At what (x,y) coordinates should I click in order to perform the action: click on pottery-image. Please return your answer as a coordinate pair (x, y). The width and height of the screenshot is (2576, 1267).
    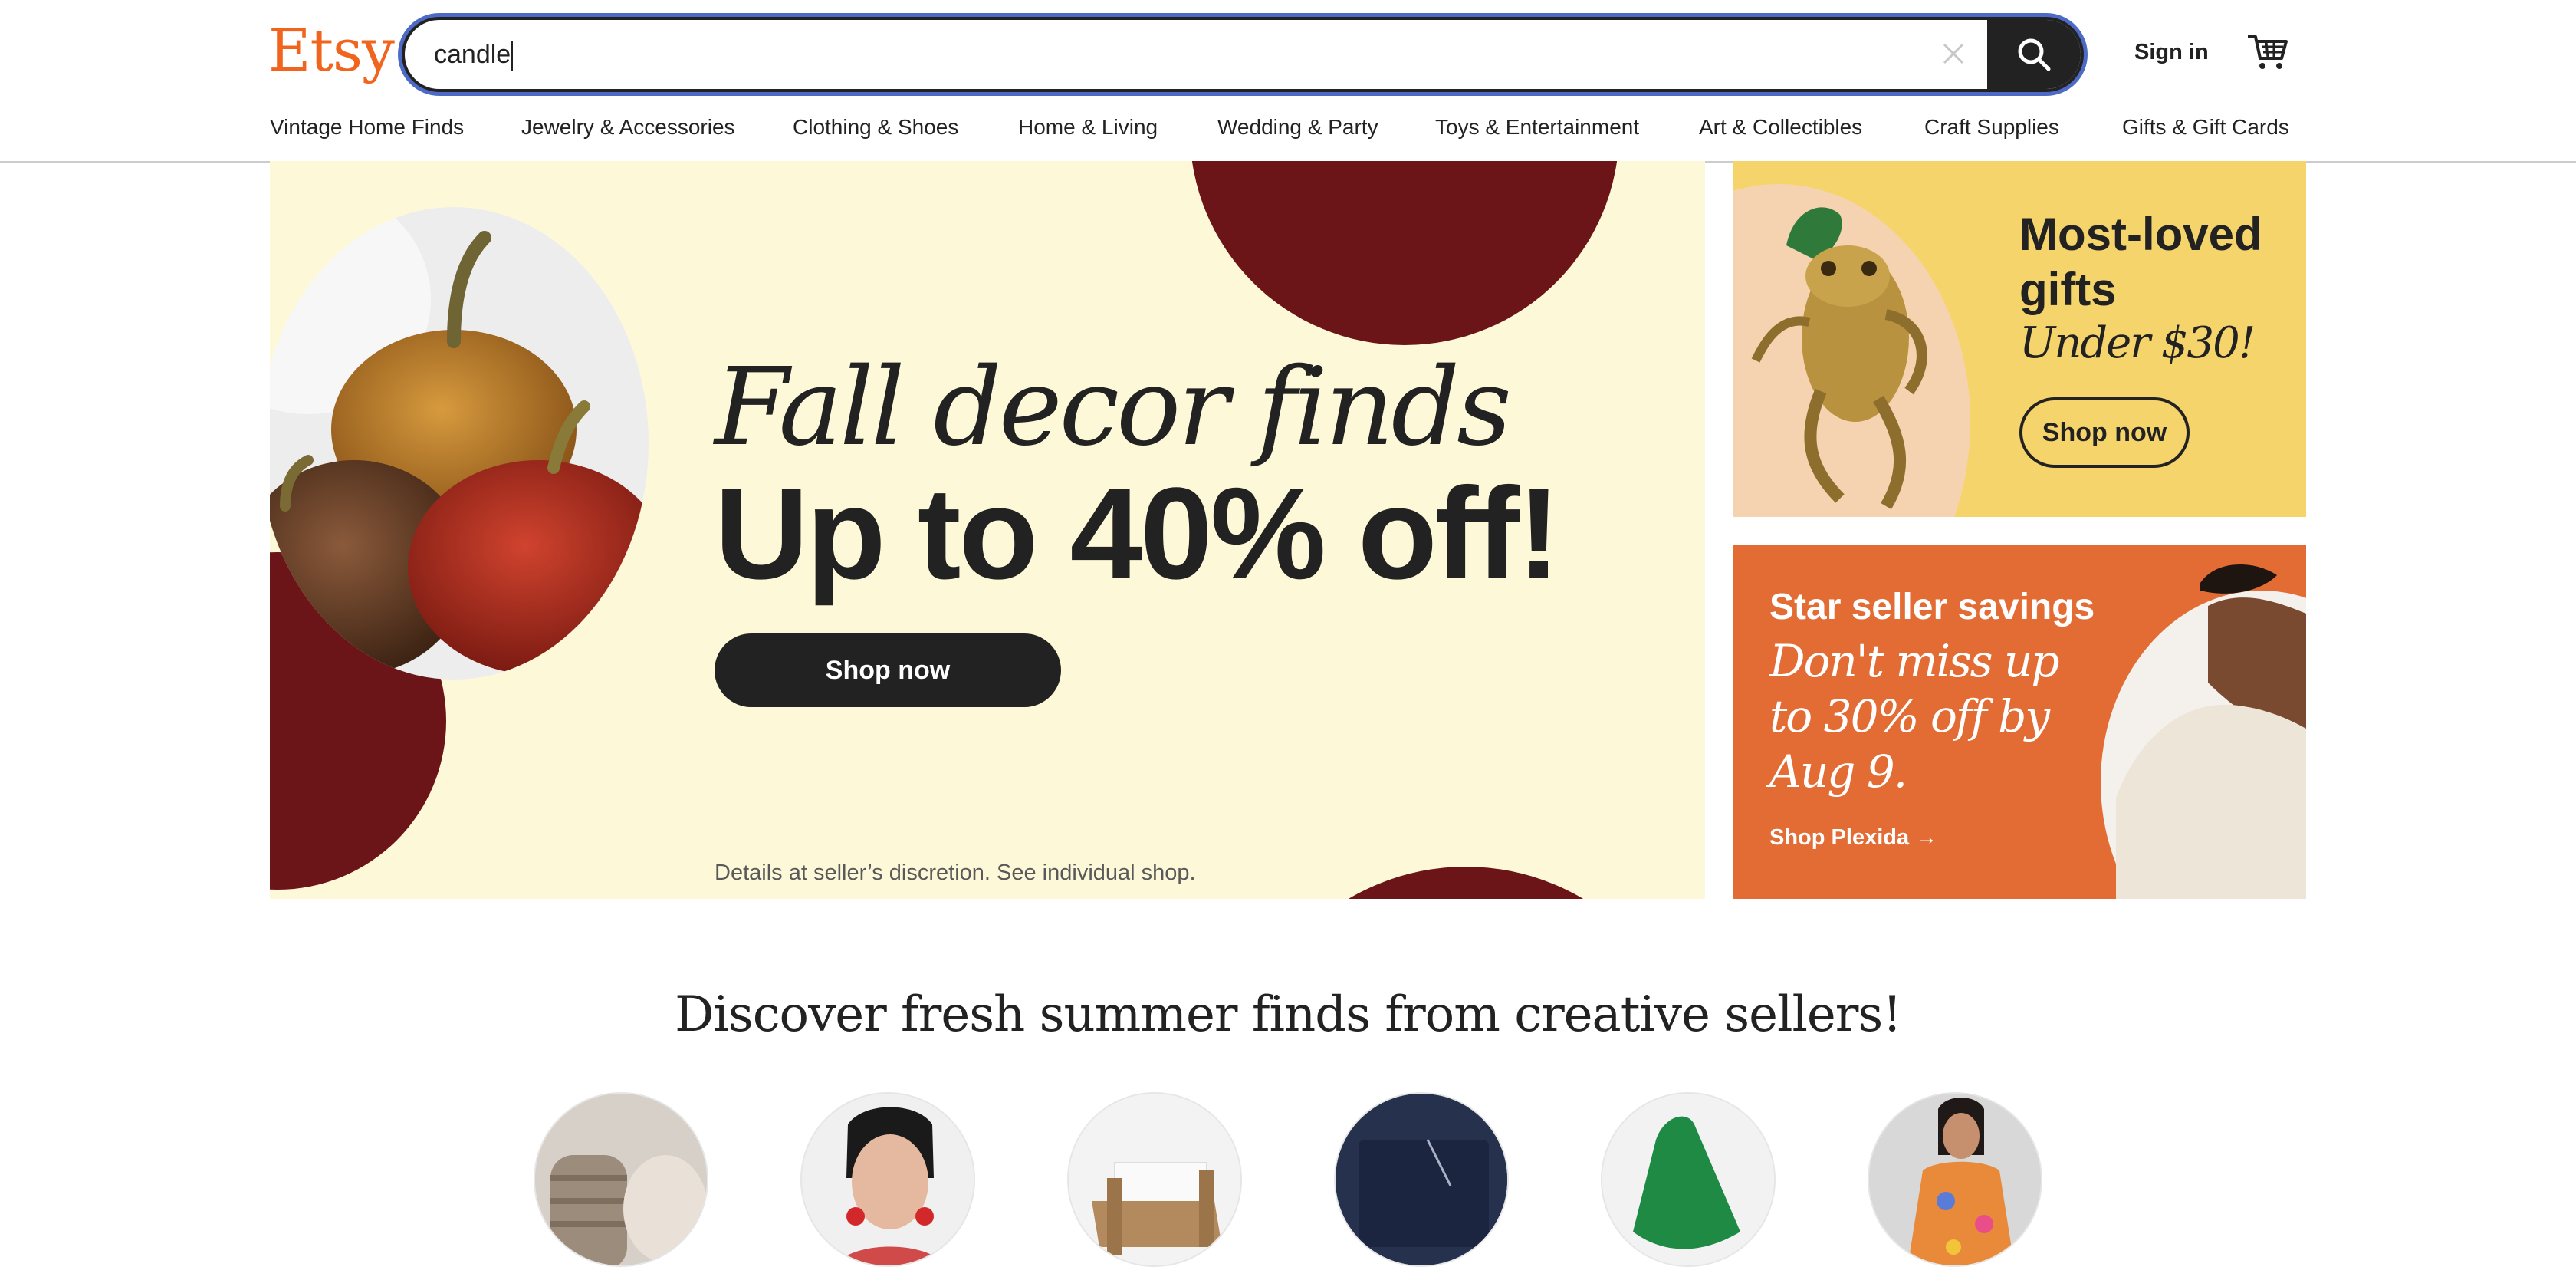
    Looking at the image, I should click on (621, 1179).